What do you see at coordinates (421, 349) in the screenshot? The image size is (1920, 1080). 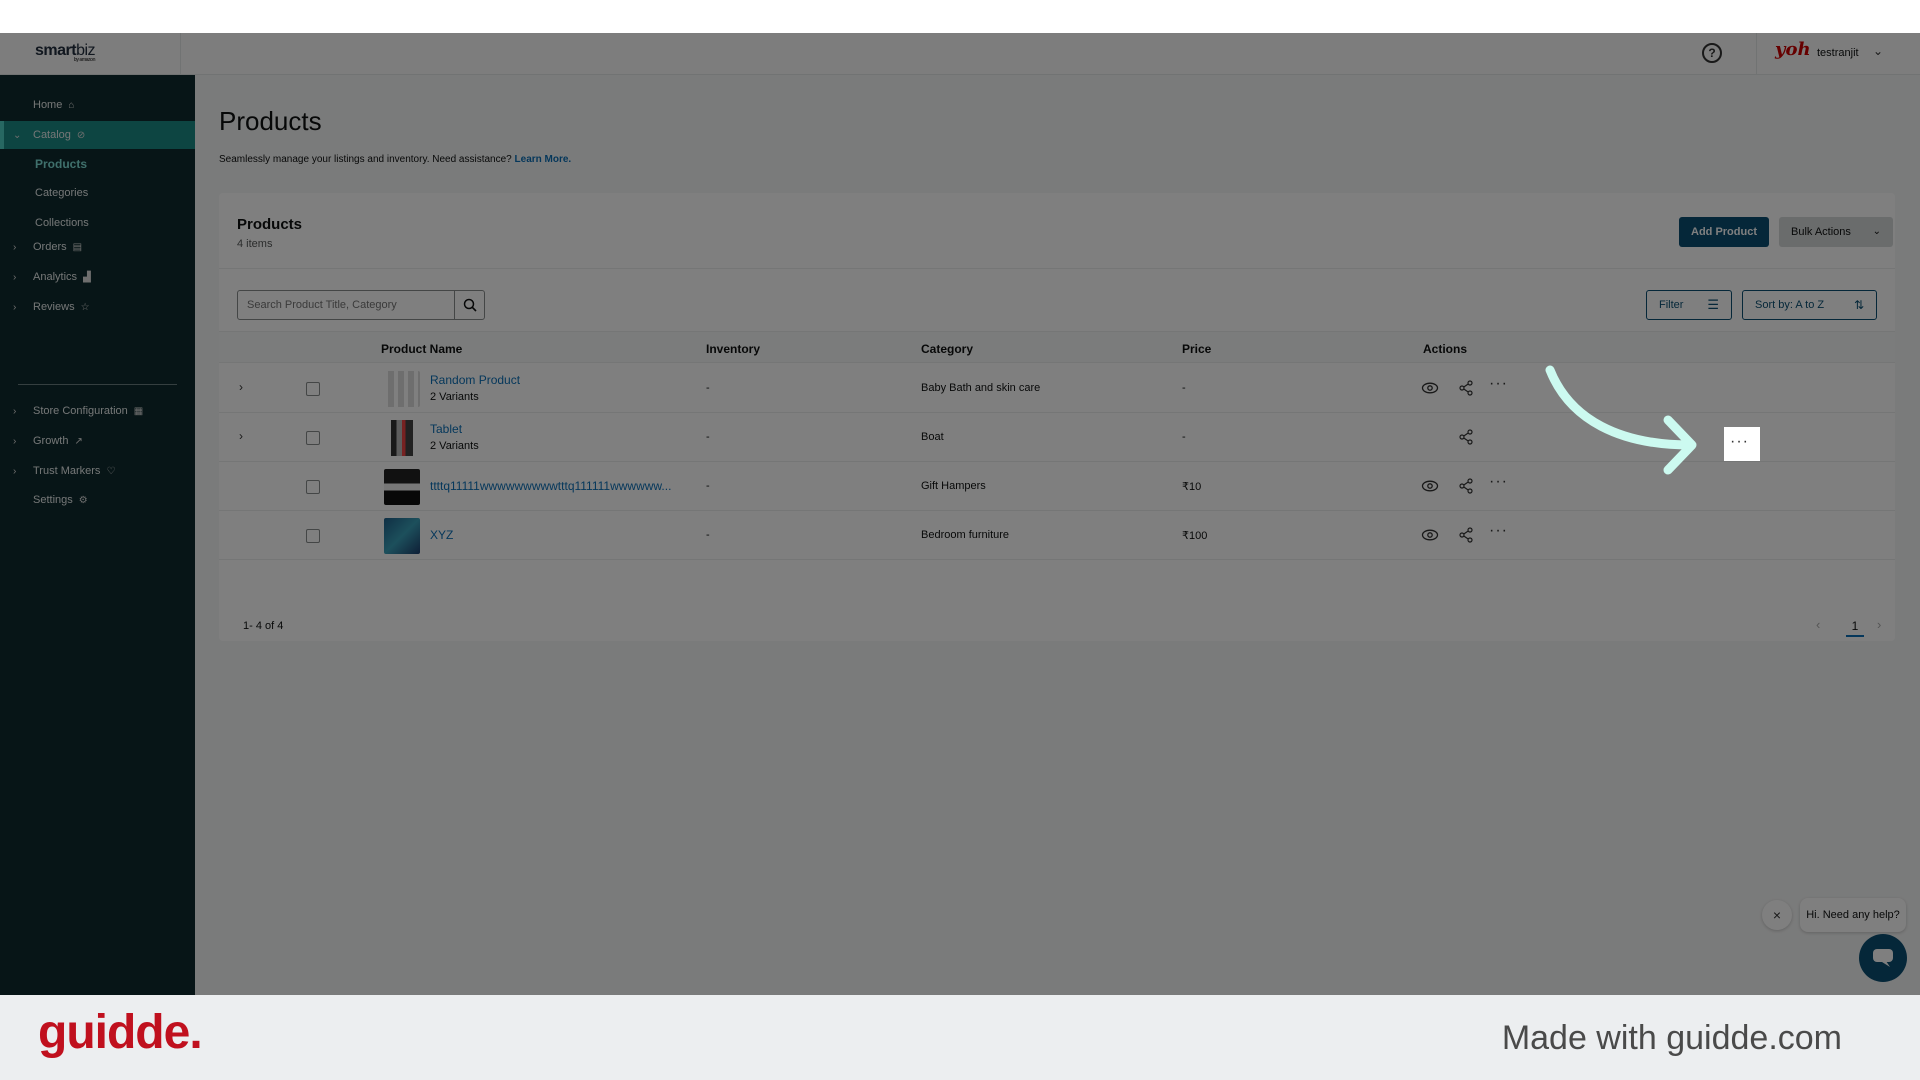 I see `column-header: Product Name` at bounding box center [421, 349].